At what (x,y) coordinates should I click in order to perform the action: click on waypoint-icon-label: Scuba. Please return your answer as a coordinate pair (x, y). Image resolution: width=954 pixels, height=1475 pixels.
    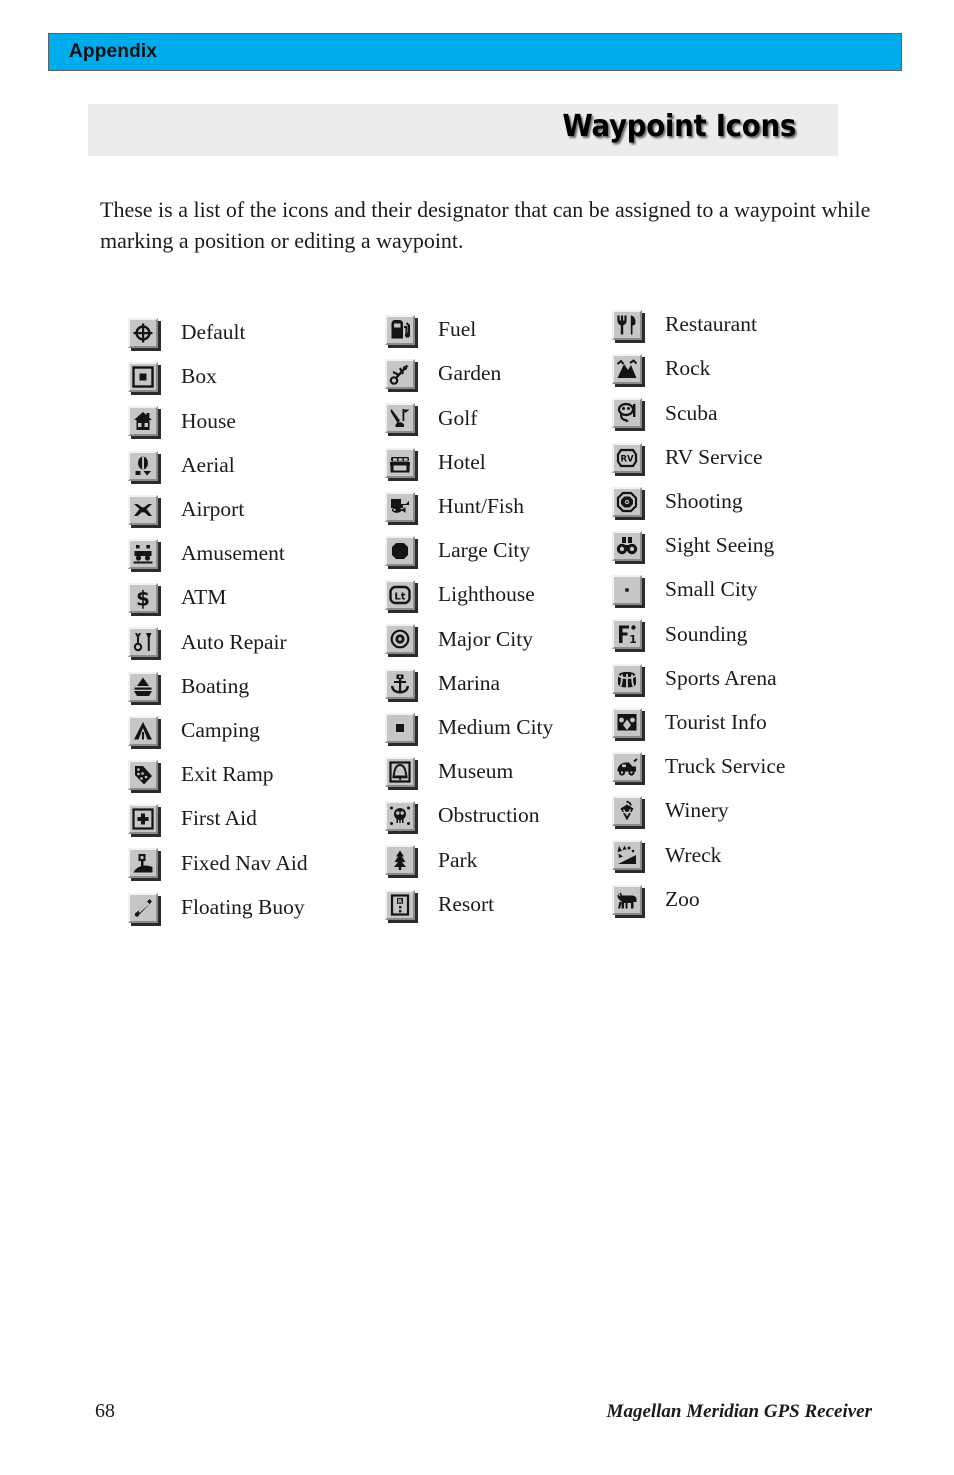
    Looking at the image, I should click on (691, 412).